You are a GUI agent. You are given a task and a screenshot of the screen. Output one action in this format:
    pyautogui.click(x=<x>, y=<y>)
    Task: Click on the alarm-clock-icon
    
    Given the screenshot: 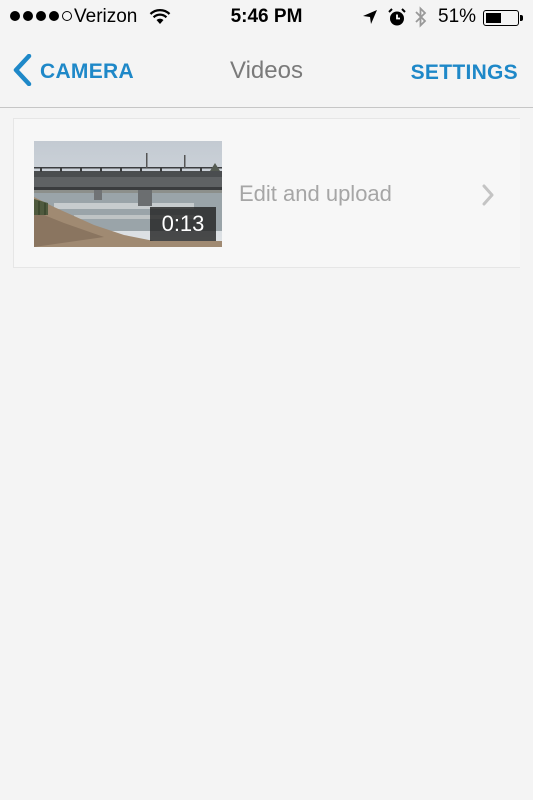 What is the action you would take?
    pyautogui.click(x=397, y=20)
    